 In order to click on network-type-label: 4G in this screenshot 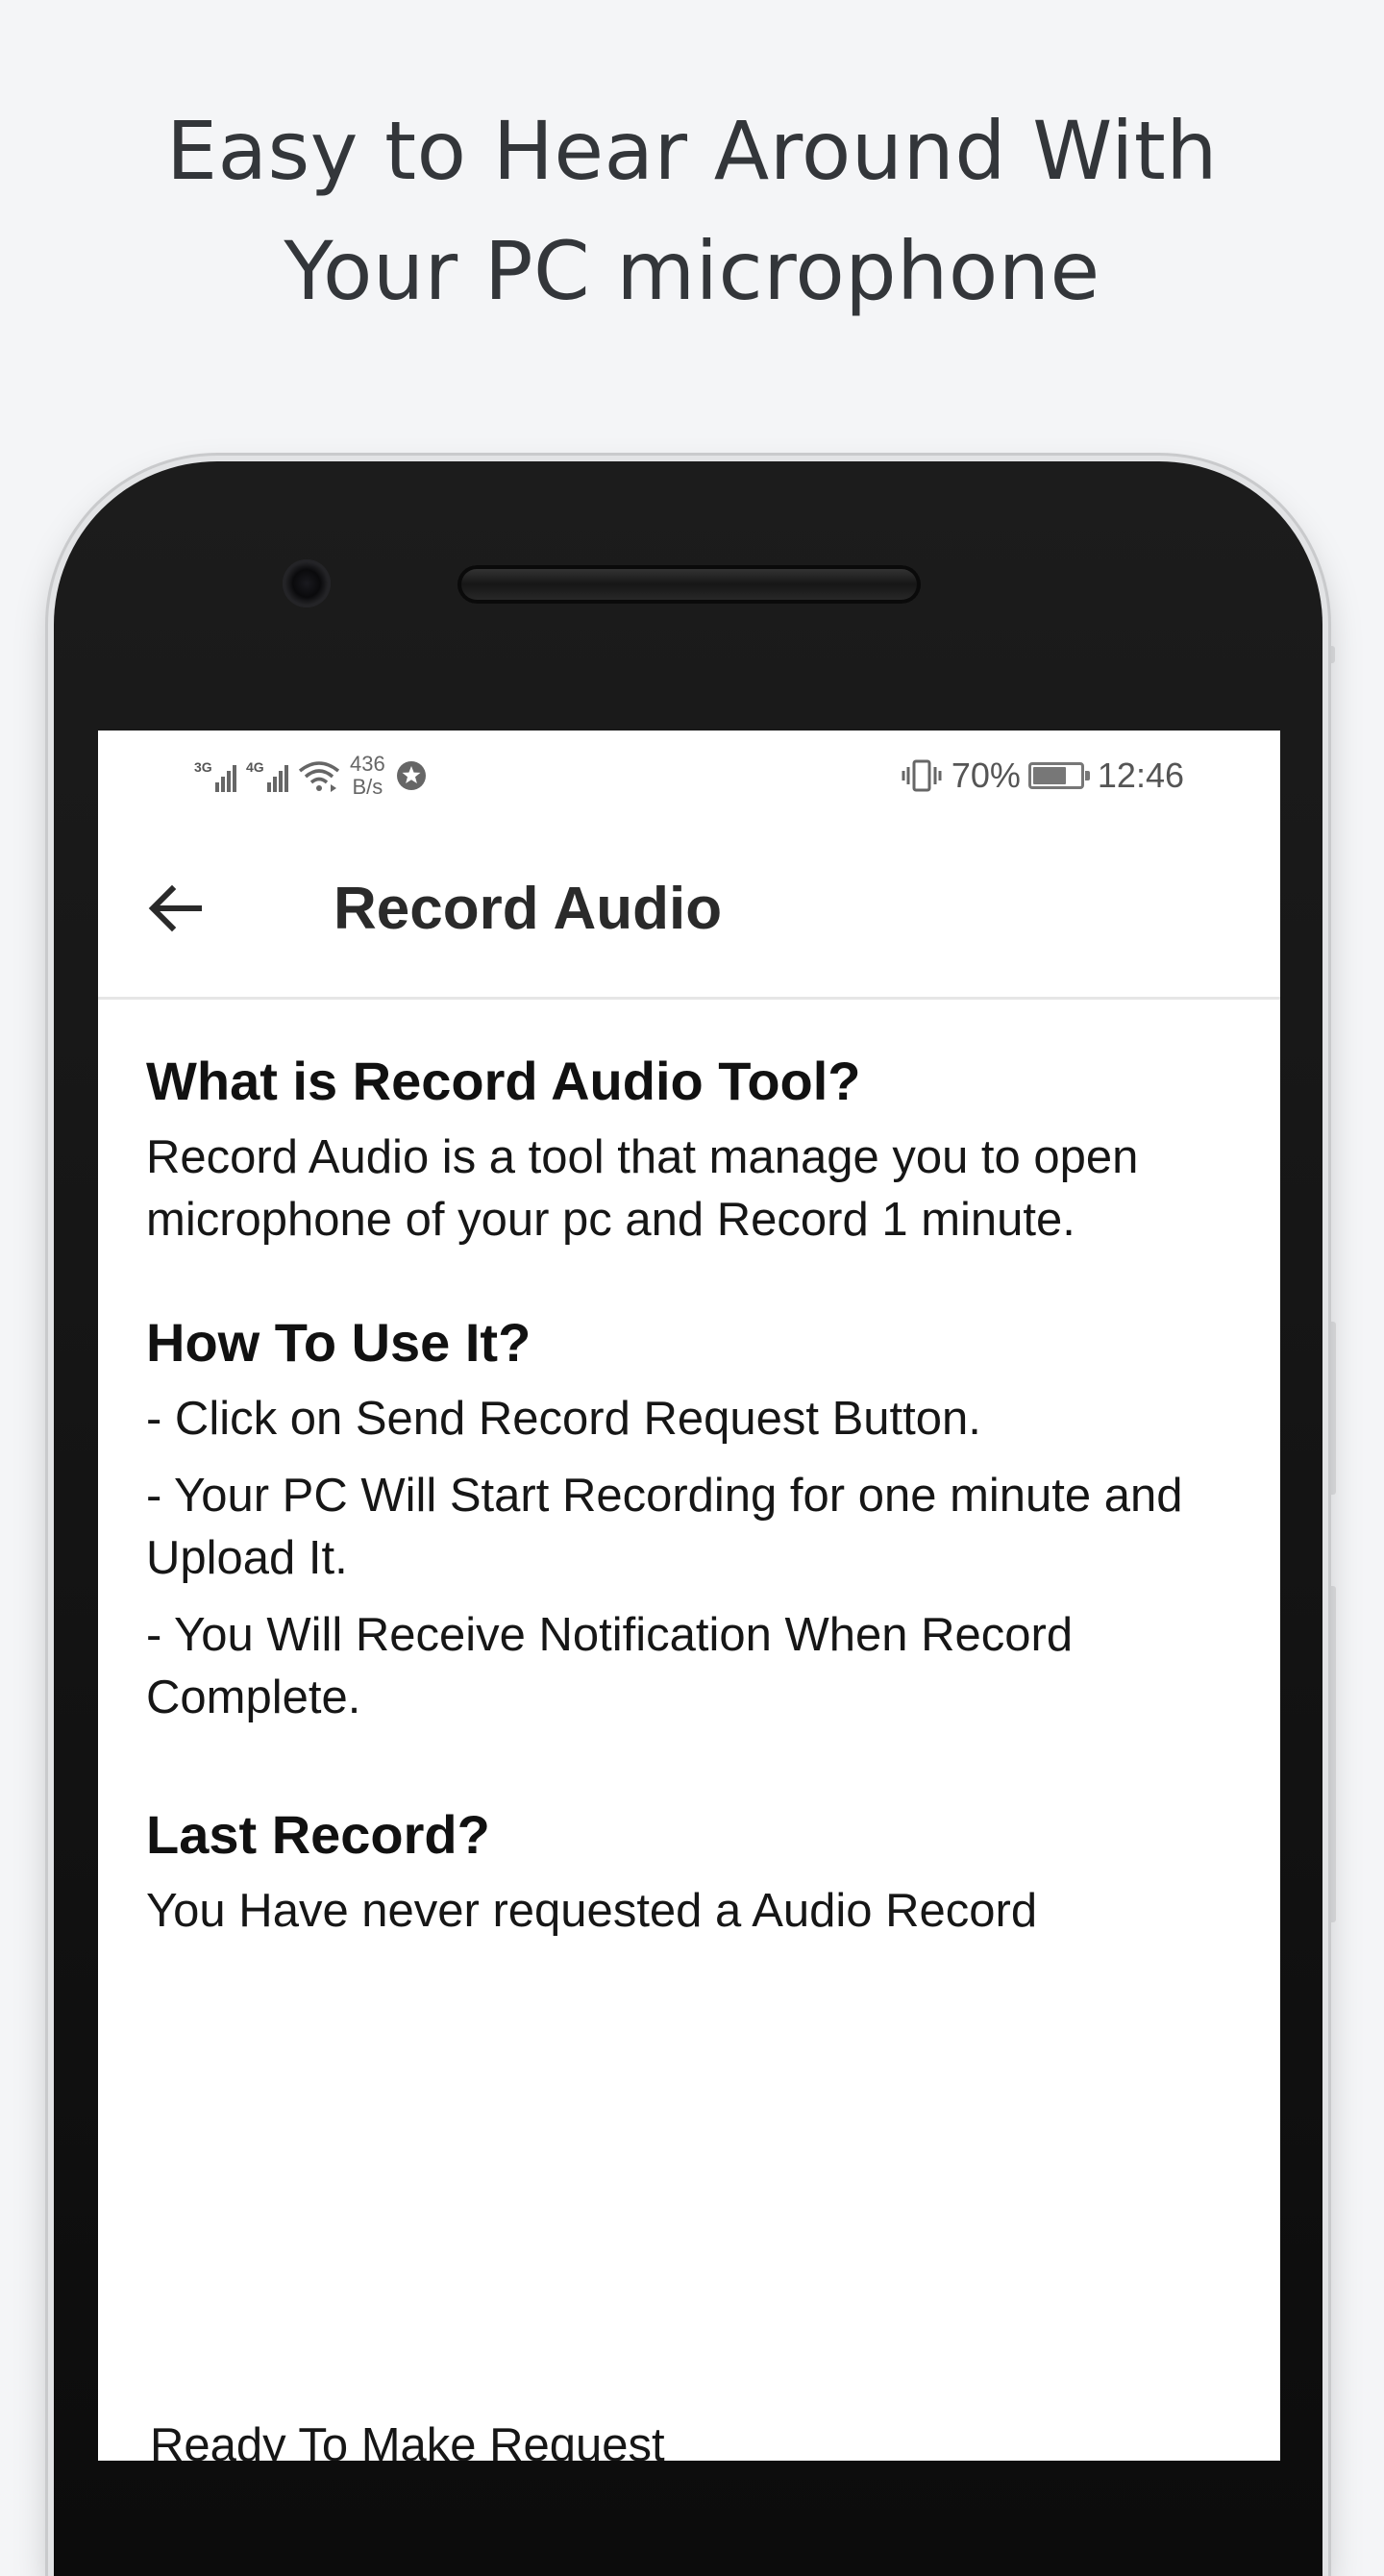, I will do `click(255, 767)`.